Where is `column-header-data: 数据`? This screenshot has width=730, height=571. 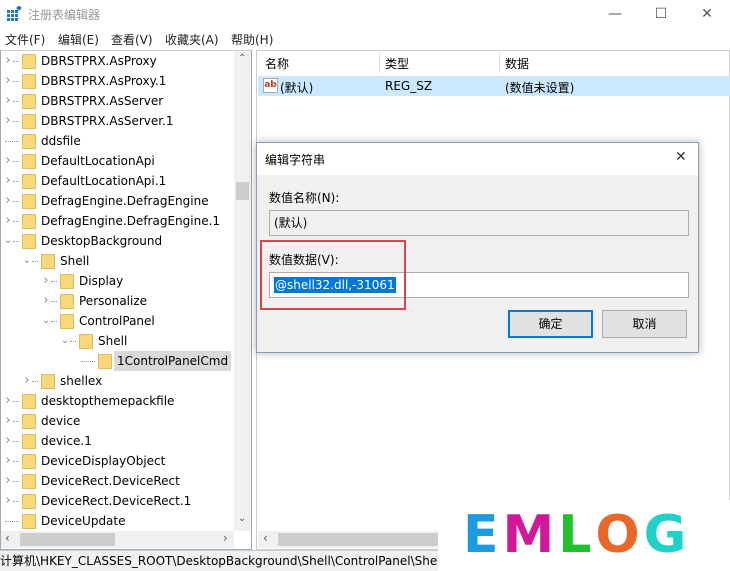
column-header-data: 数据 is located at coordinates (517, 63).